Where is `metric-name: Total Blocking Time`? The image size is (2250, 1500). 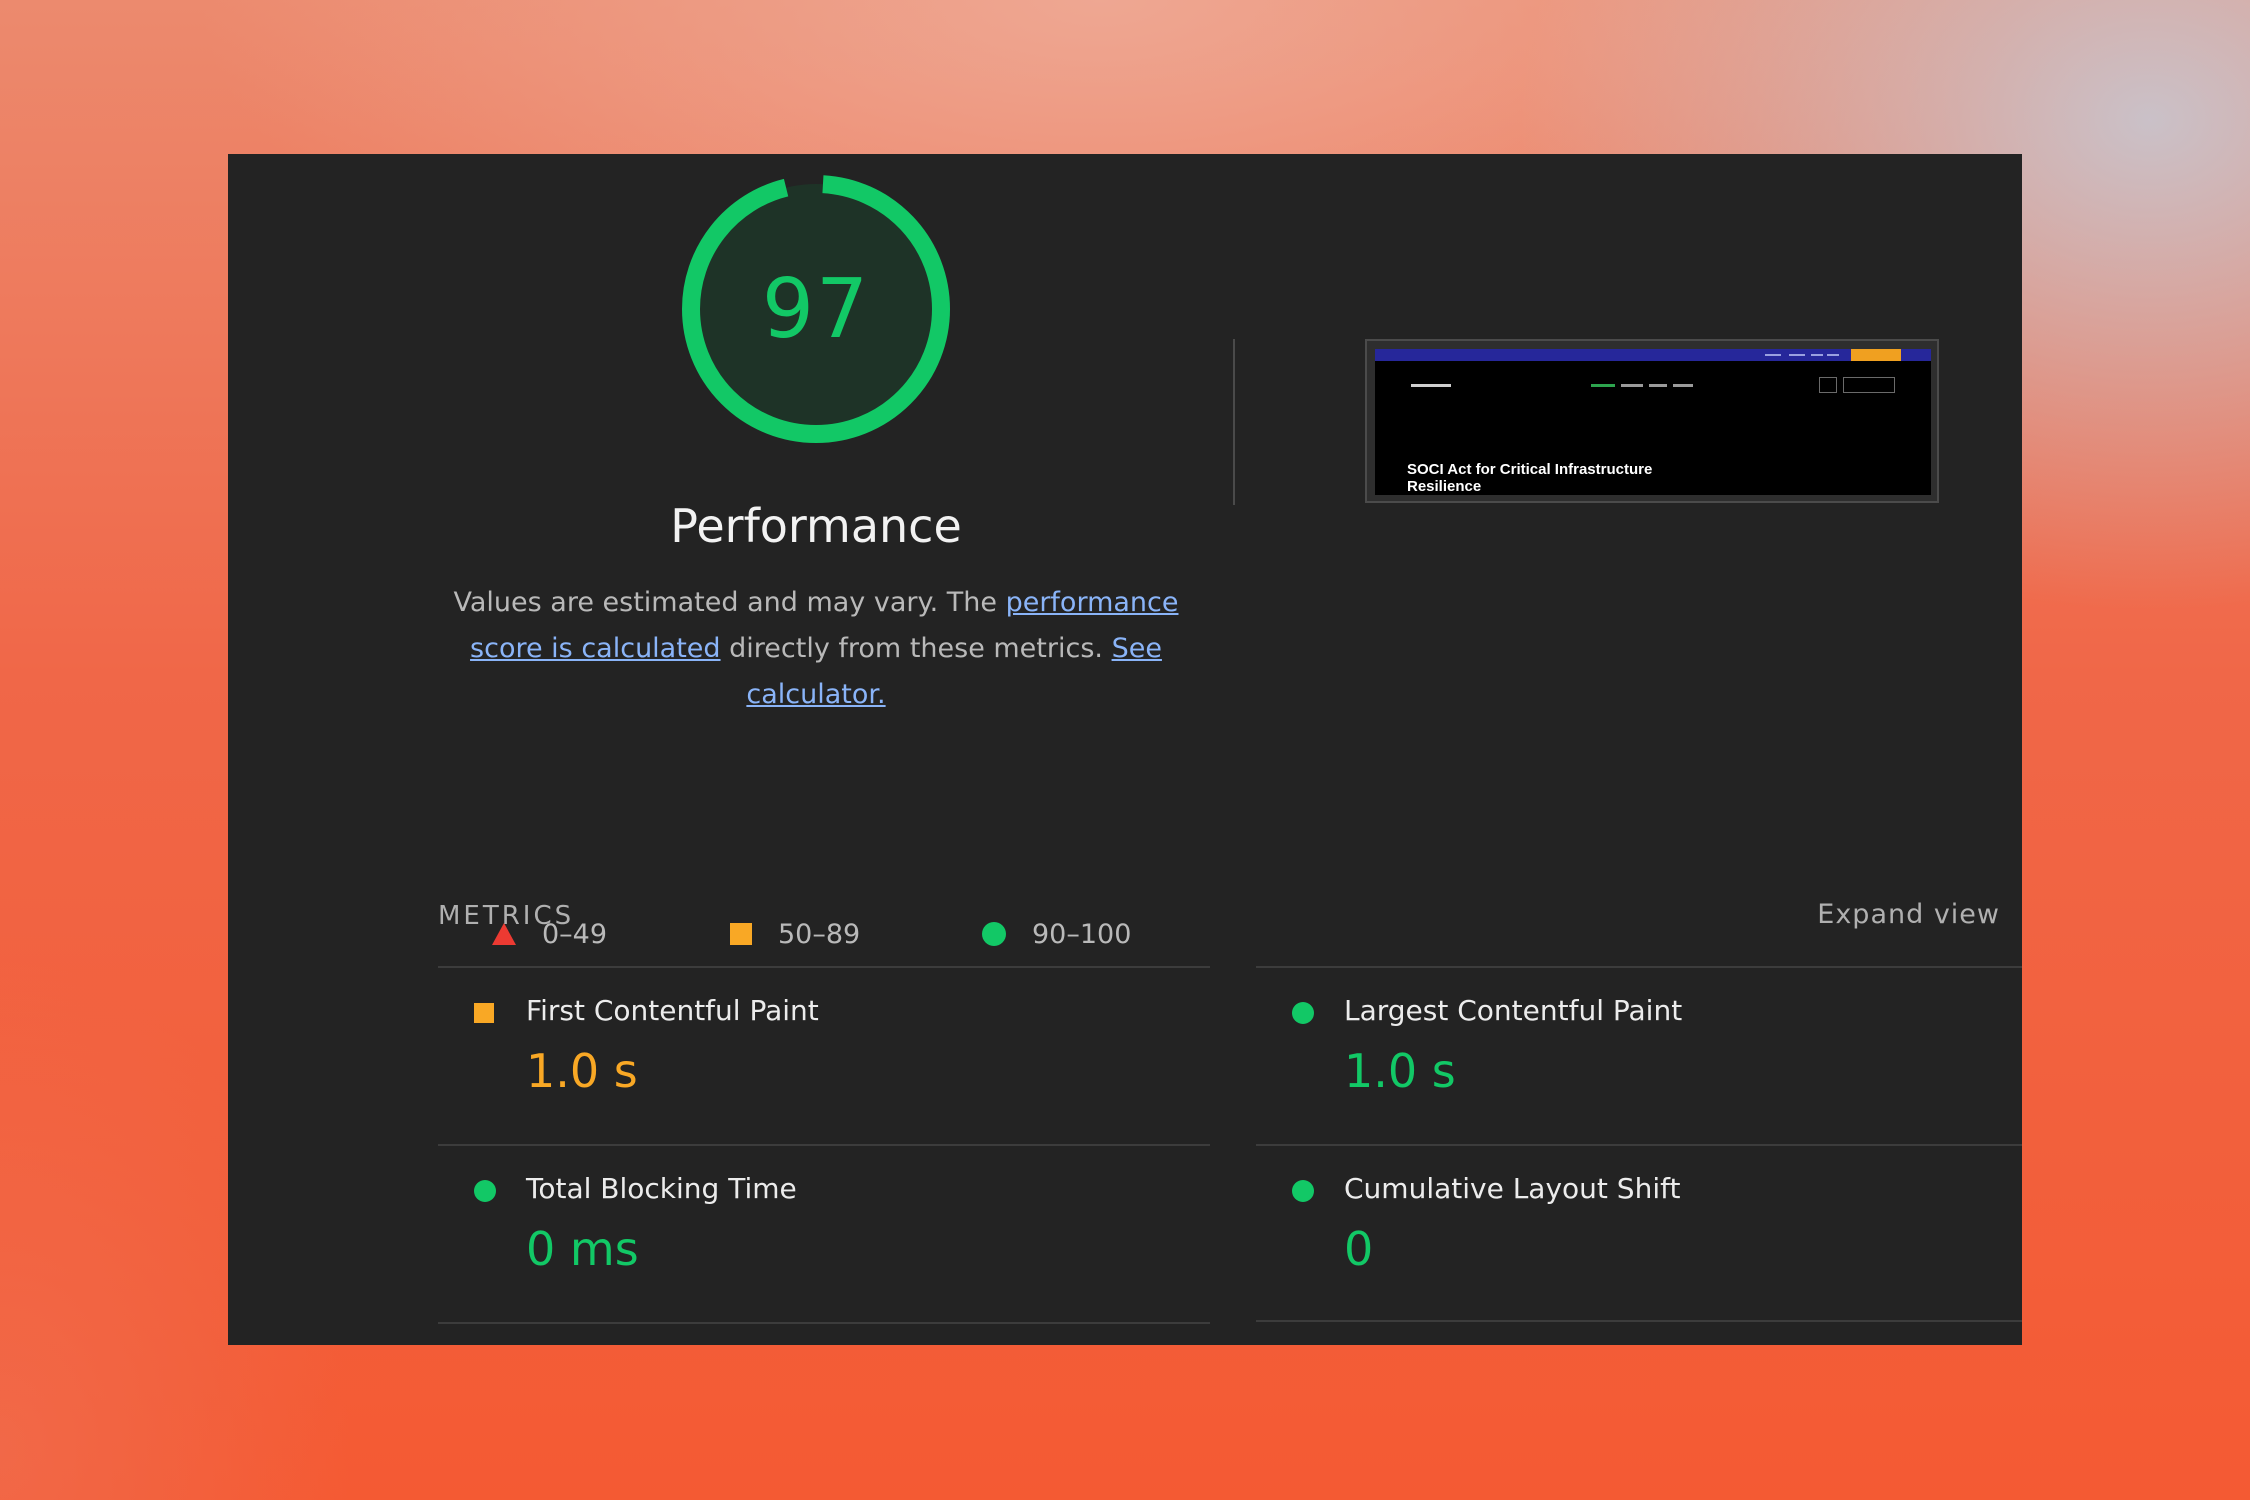 metric-name: Total Blocking Time is located at coordinates (661, 1188).